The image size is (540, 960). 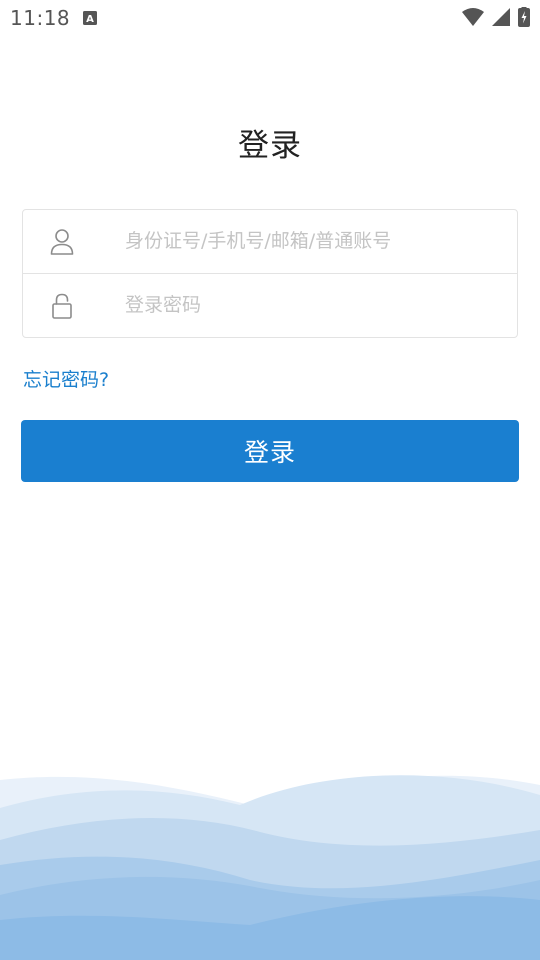 I want to click on wifi-icon, so click(x=473, y=17).